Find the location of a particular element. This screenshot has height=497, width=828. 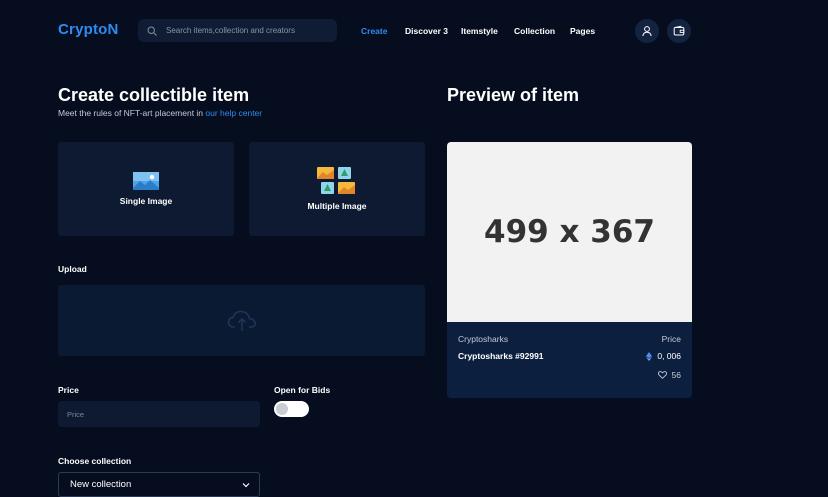

wallet-icon is located at coordinates (679, 30).